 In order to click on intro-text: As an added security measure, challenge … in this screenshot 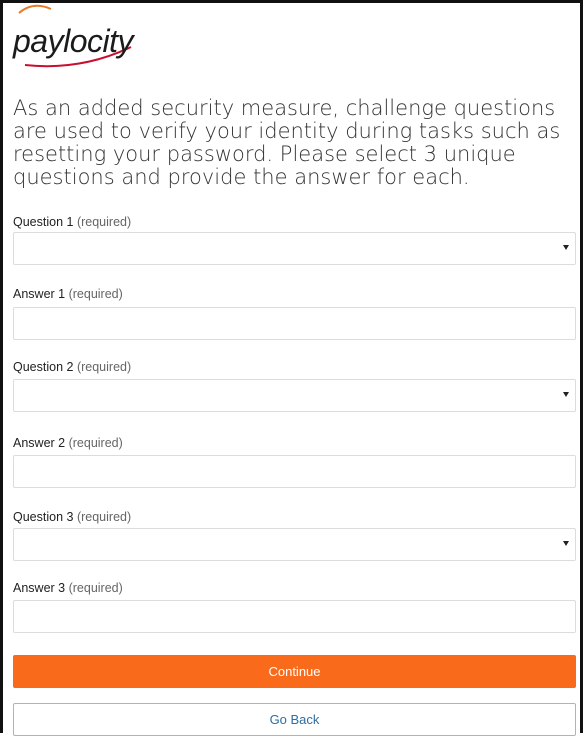, I will do `click(287, 142)`.